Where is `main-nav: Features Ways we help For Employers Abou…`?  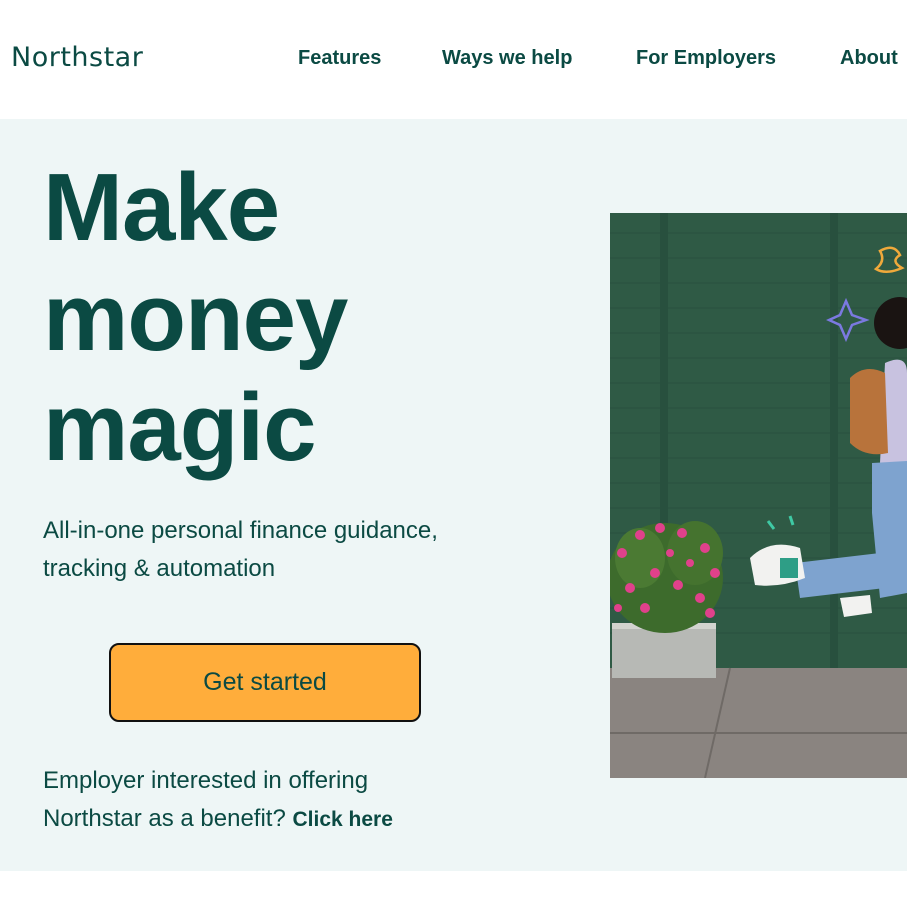
main-nav: Features Ways we help For Employers Abou… is located at coordinates (453, 60).